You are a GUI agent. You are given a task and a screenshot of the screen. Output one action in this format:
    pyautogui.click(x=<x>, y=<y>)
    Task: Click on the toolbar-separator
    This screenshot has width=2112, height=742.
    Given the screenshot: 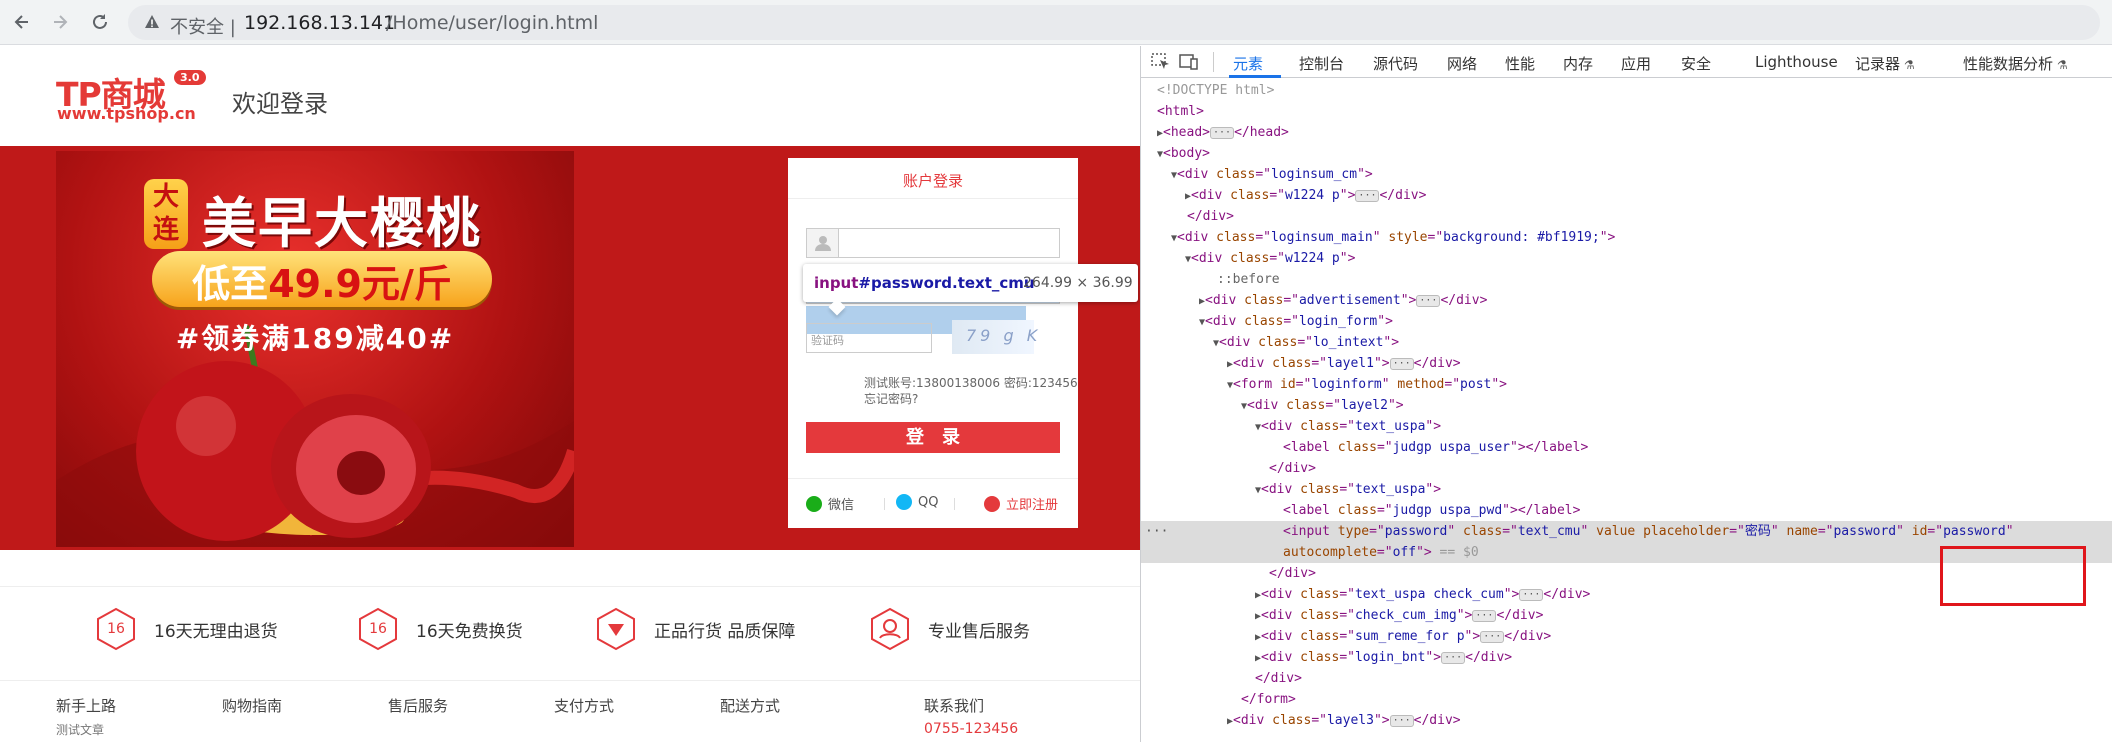 What is the action you would take?
    pyautogui.click(x=1213, y=62)
    